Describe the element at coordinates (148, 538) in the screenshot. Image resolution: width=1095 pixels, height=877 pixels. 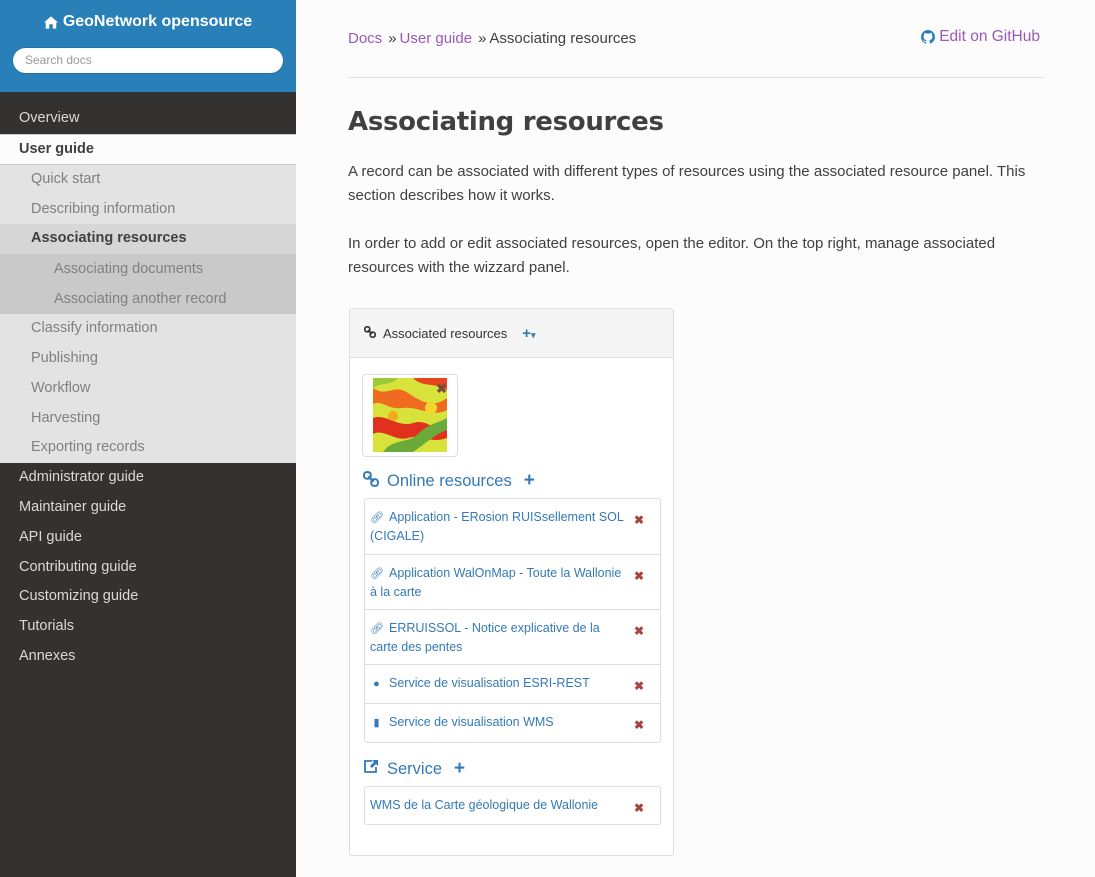
I see `nav-item-api-guide: API guide` at that location.